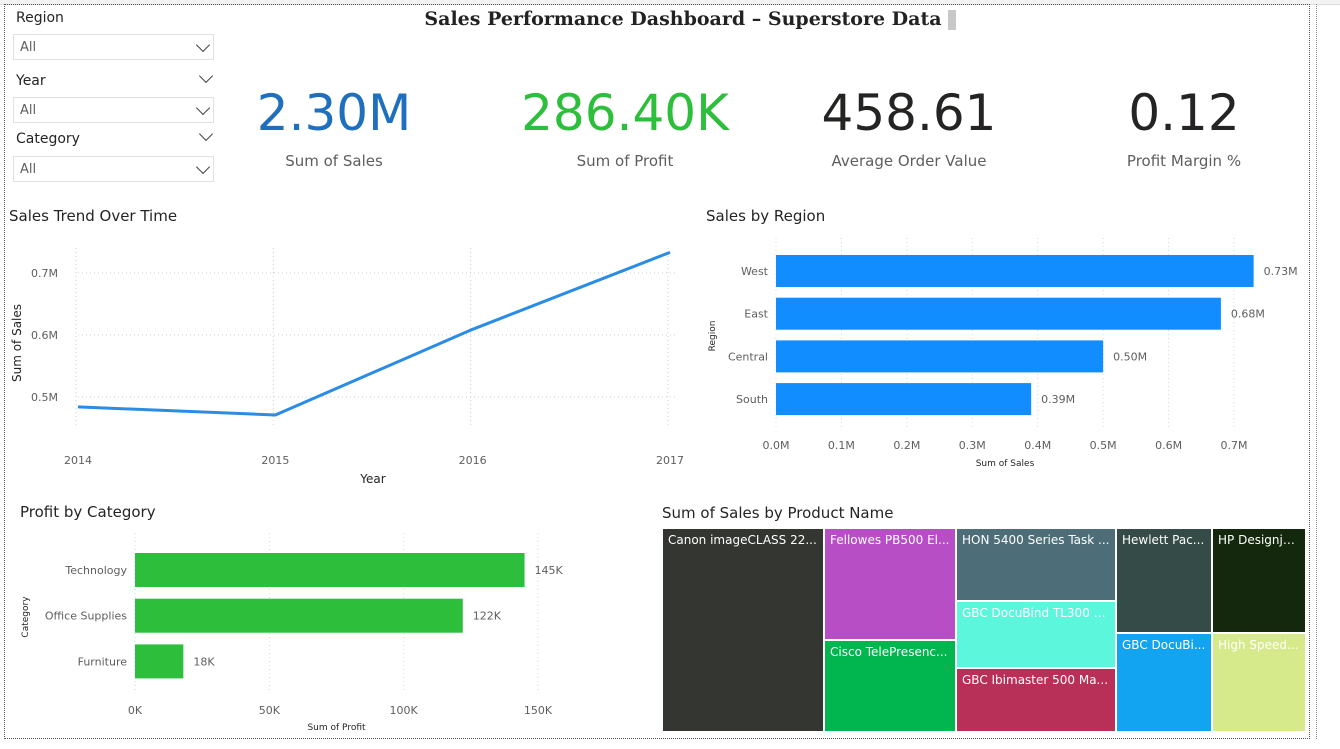  Describe the element at coordinates (549, 570) in the screenshot. I see `data-label: 145K` at that location.